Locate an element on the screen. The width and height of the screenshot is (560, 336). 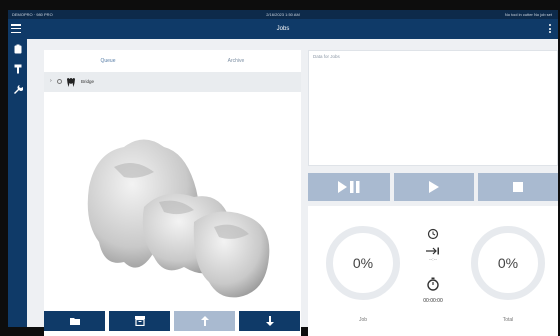
radio-icon is located at coordinates (59, 81).